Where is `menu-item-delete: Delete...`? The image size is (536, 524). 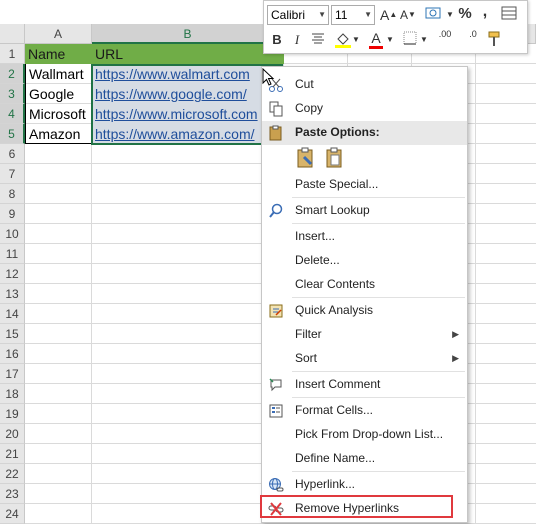 menu-item-delete: Delete... is located at coordinates (364, 261).